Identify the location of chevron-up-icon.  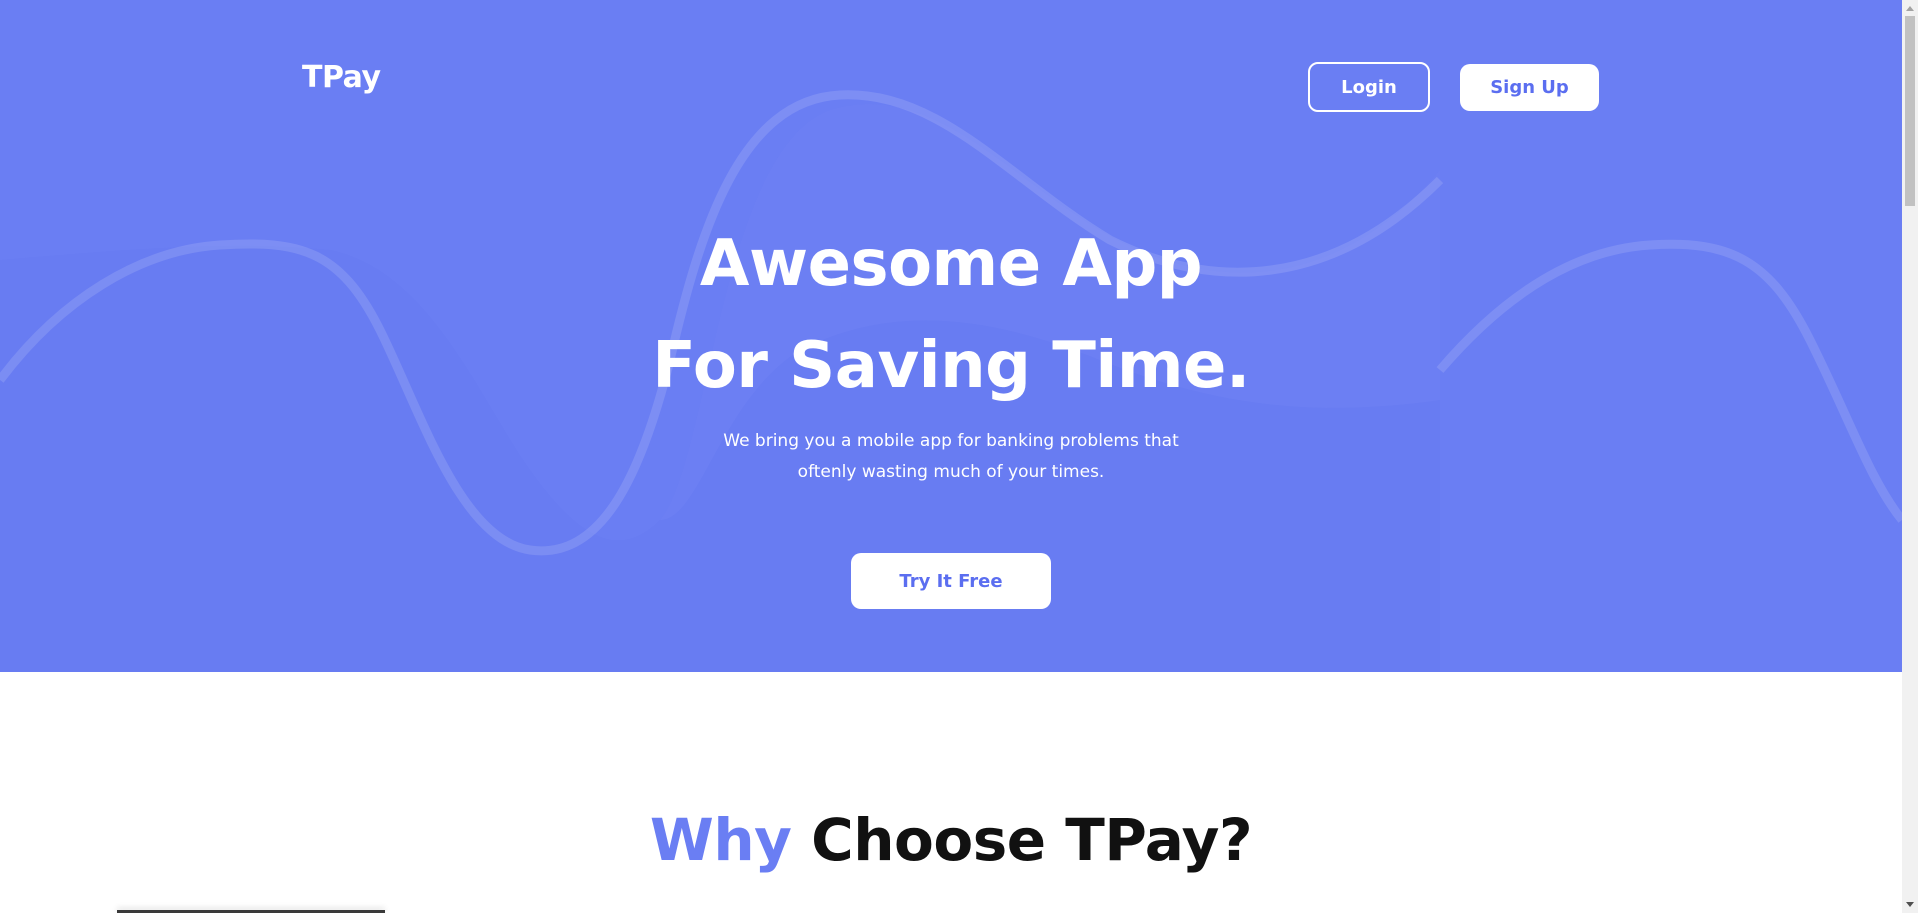
(1910, 8).